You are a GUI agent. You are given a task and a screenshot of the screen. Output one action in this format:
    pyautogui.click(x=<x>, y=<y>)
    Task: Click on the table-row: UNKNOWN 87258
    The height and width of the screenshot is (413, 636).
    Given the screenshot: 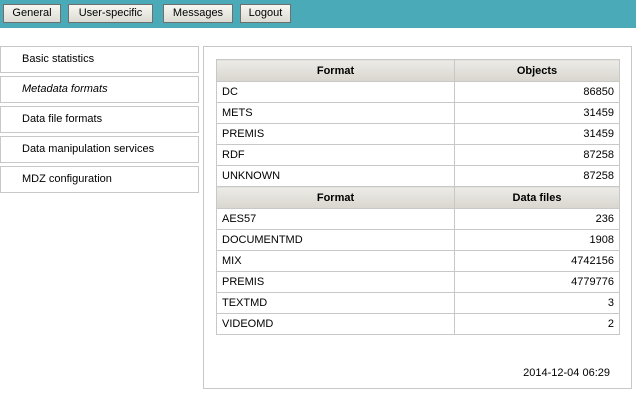 What is the action you would take?
    pyautogui.click(x=418, y=176)
    